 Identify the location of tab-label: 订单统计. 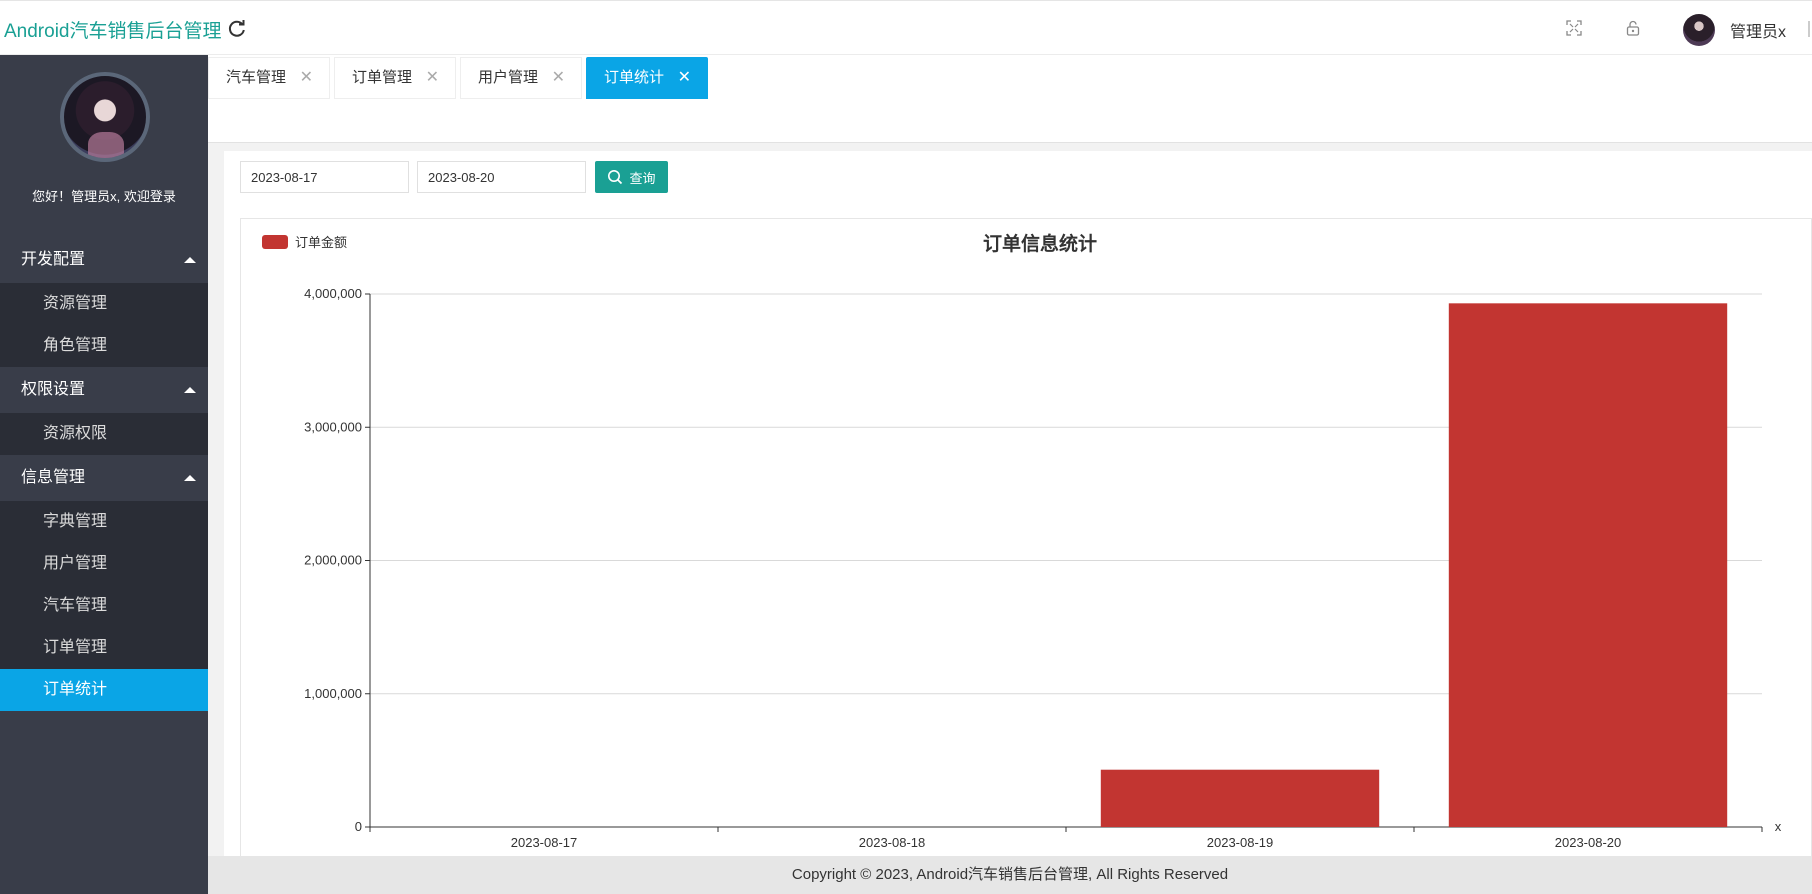
(634, 77).